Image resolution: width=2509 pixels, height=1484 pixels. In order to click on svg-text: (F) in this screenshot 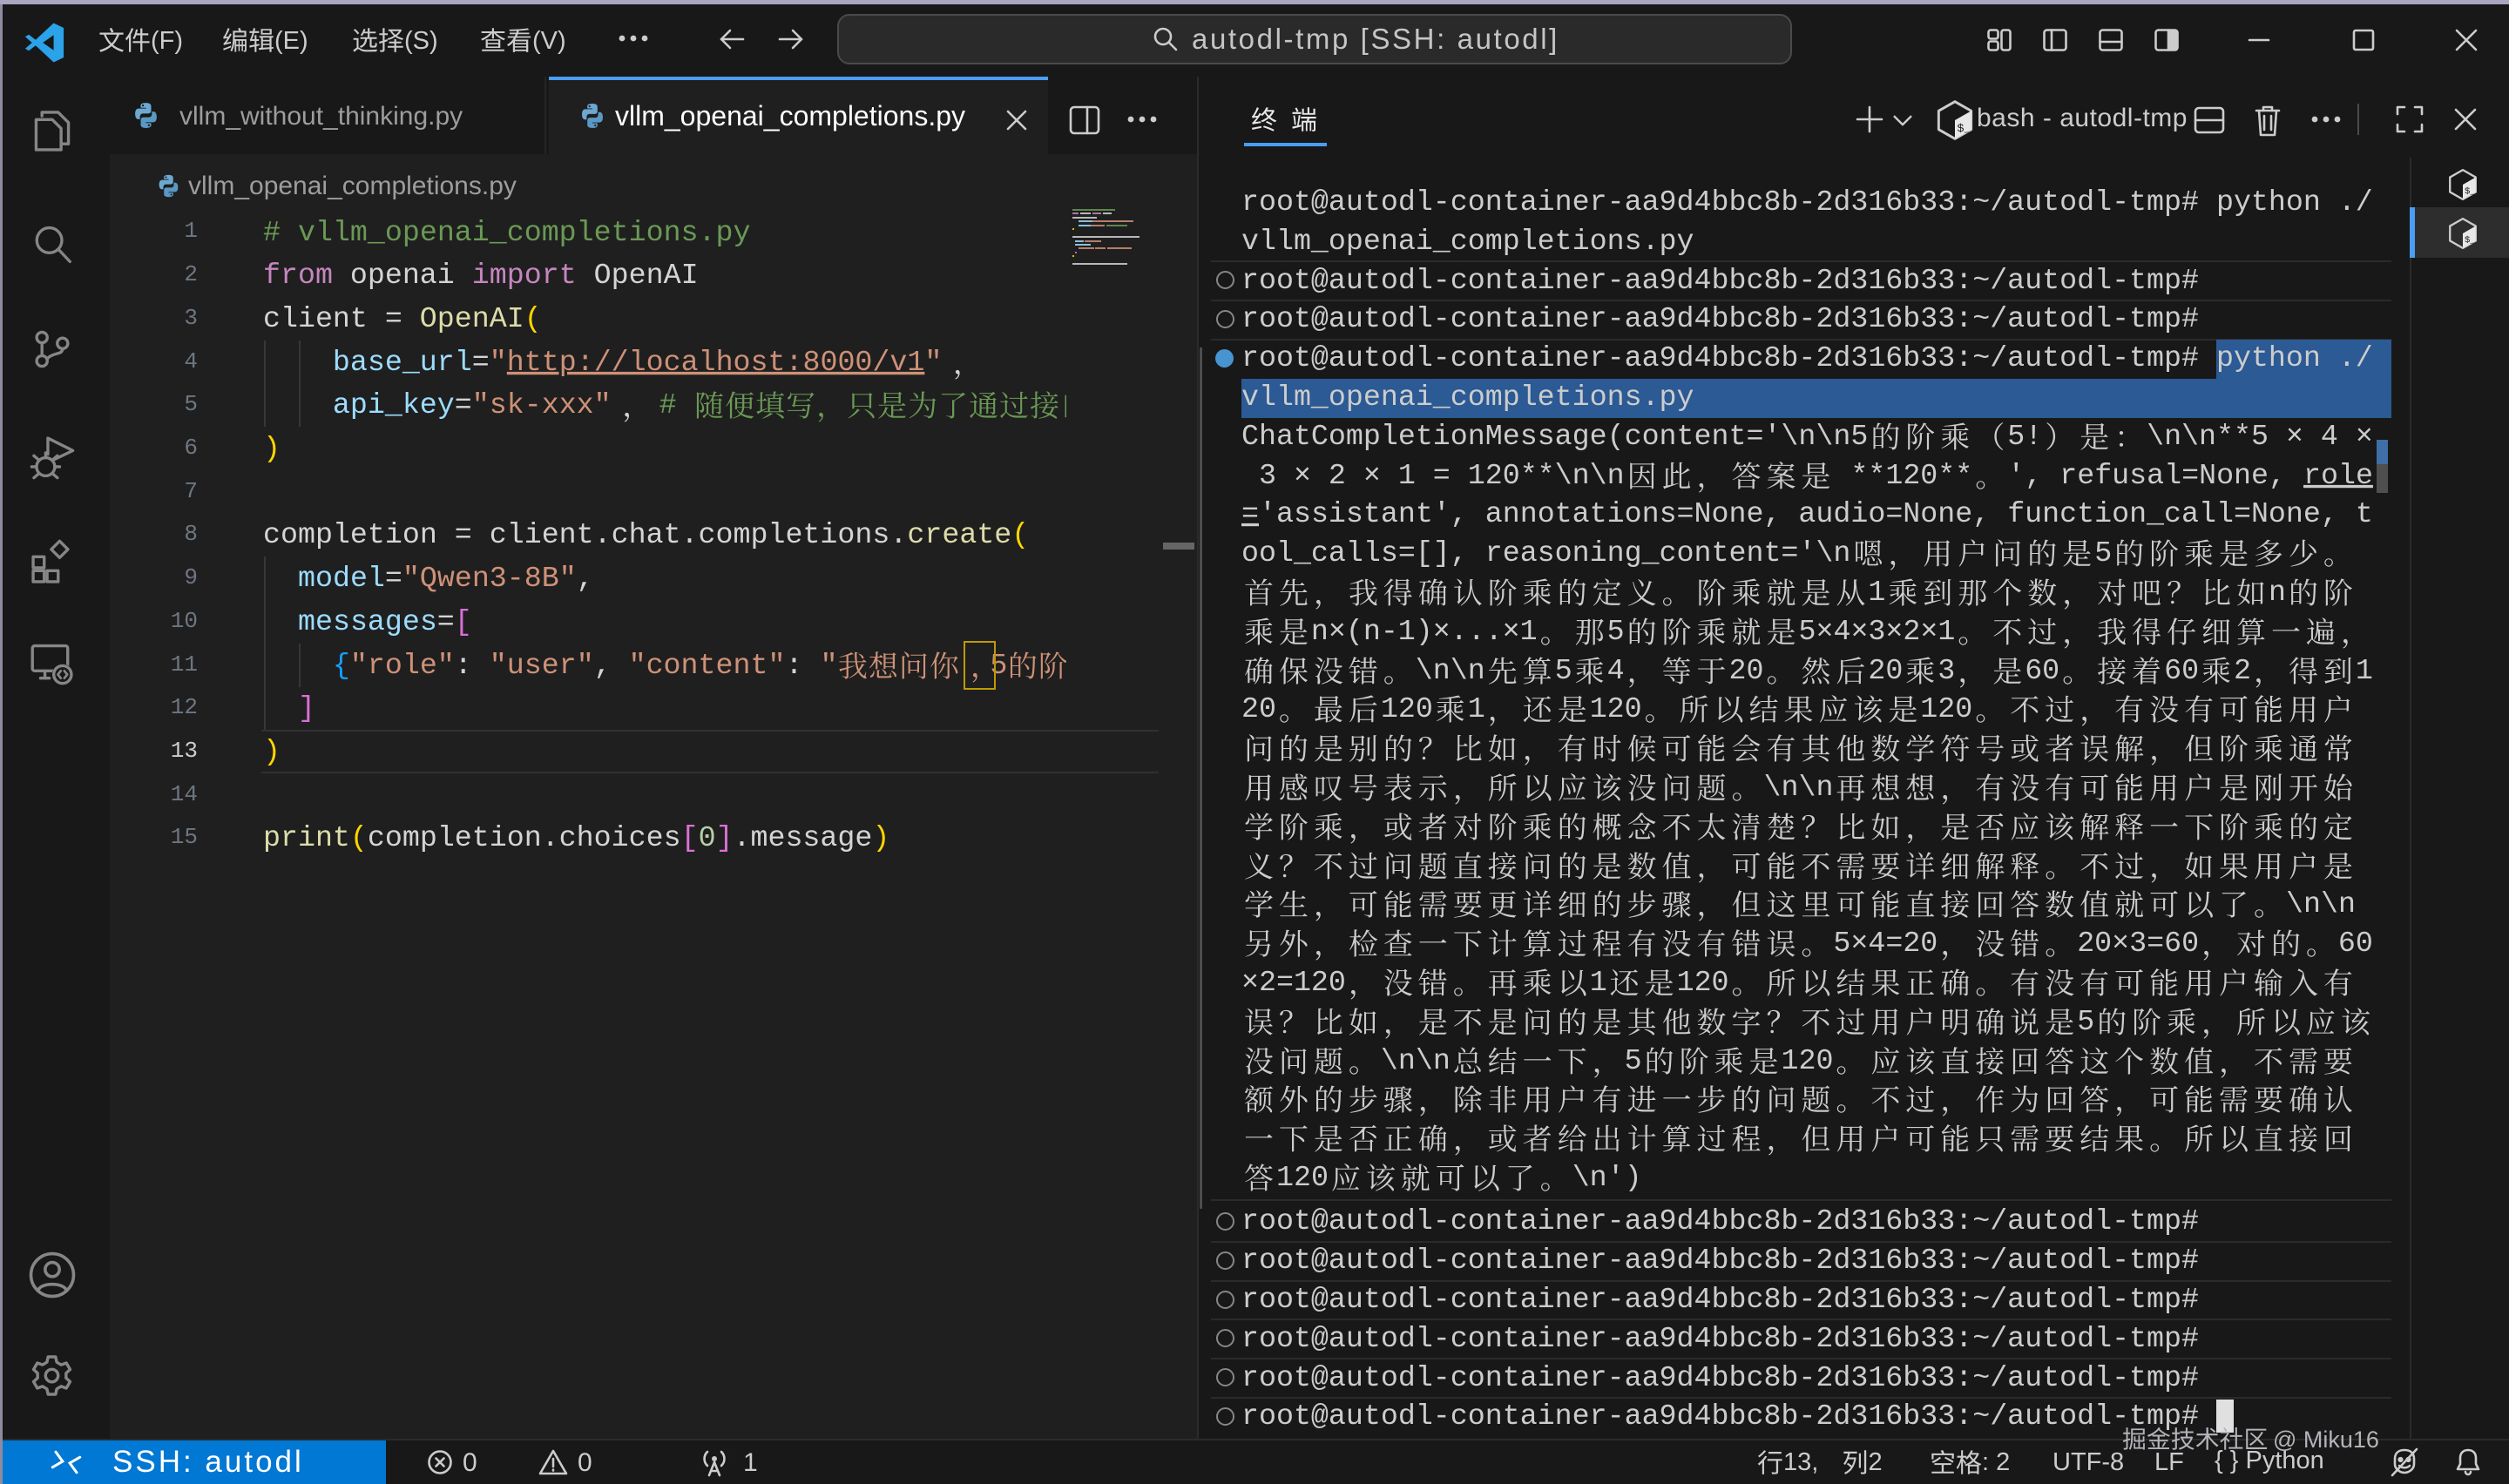, I will do `click(167, 41)`.